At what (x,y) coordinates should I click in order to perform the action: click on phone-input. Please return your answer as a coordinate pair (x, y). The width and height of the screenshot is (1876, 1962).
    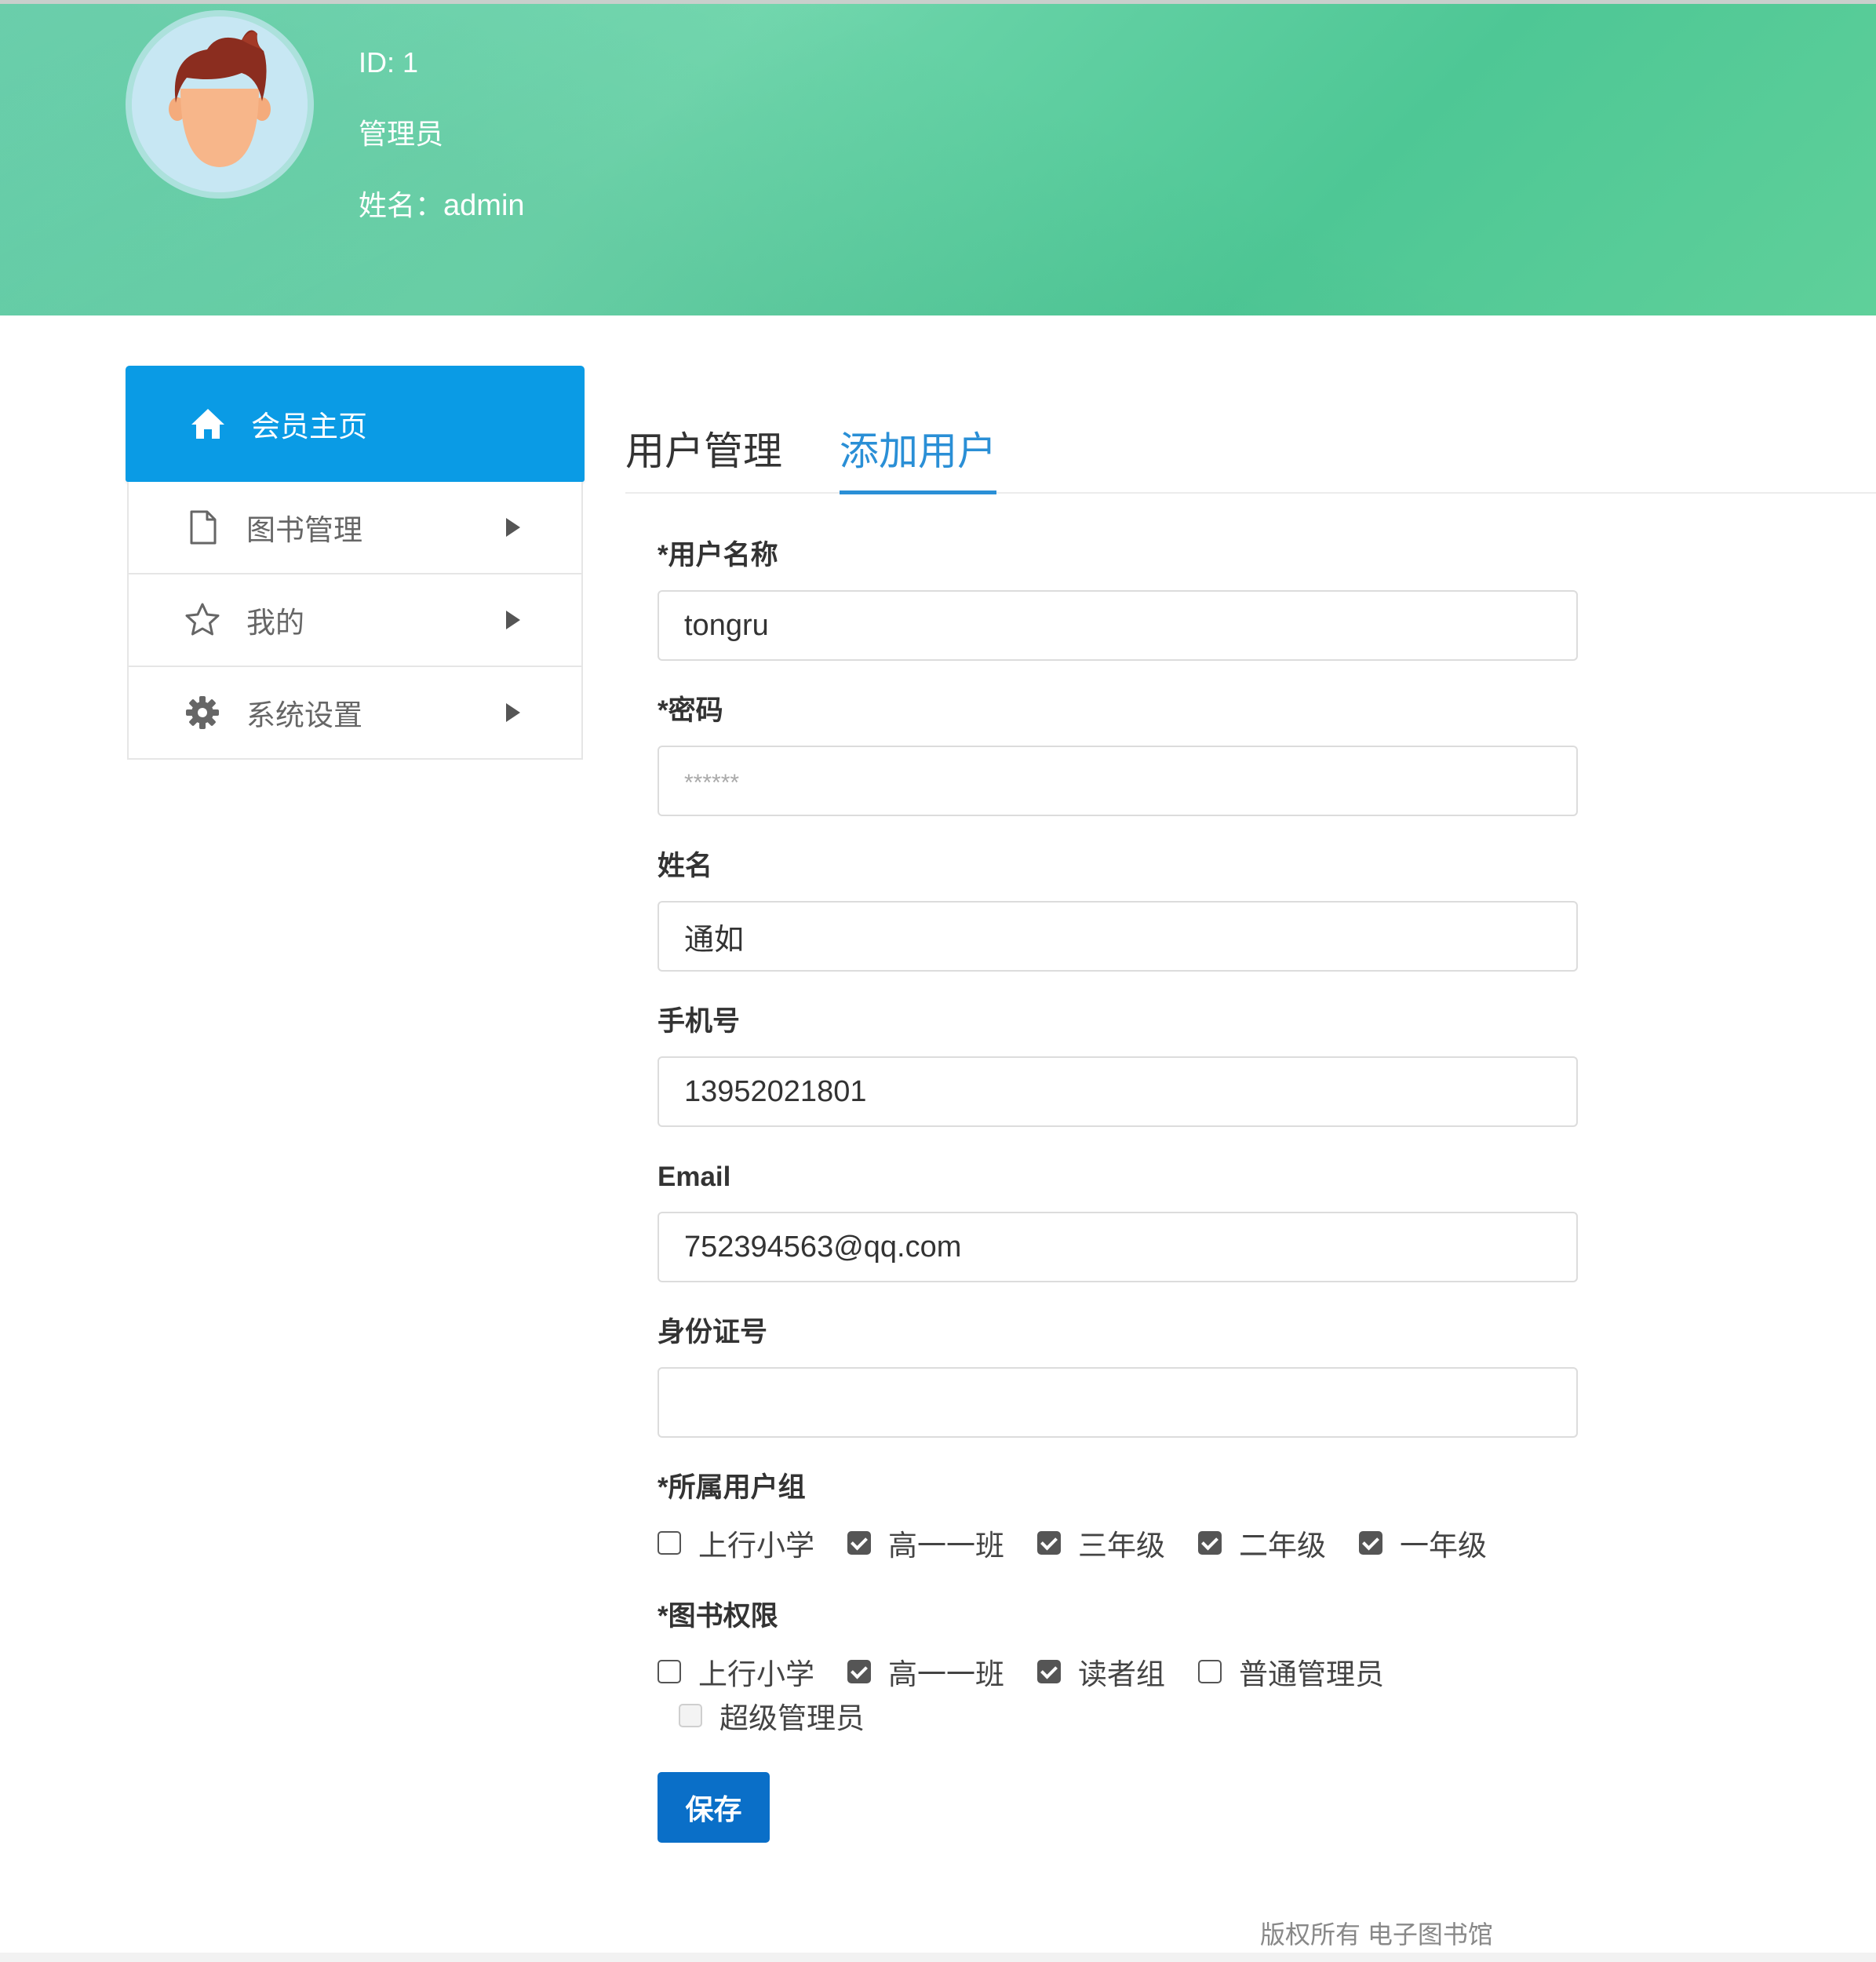
    Looking at the image, I should click on (1118, 1092).